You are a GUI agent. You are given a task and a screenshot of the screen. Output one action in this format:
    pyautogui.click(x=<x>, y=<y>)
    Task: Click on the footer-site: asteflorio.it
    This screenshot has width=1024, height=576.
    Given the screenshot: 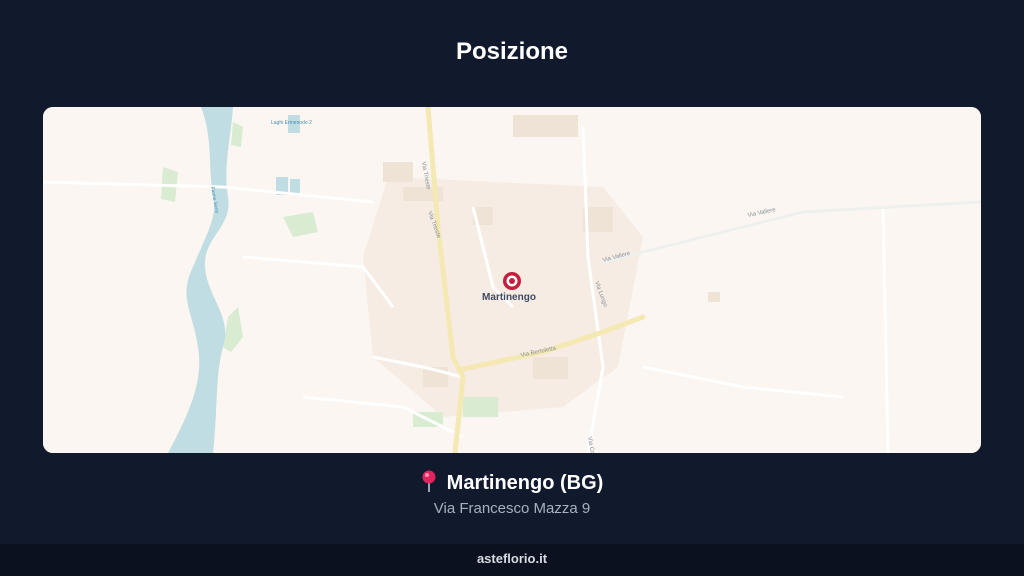 What is the action you would take?
    pyautogui.click(x=512, y=558)
    